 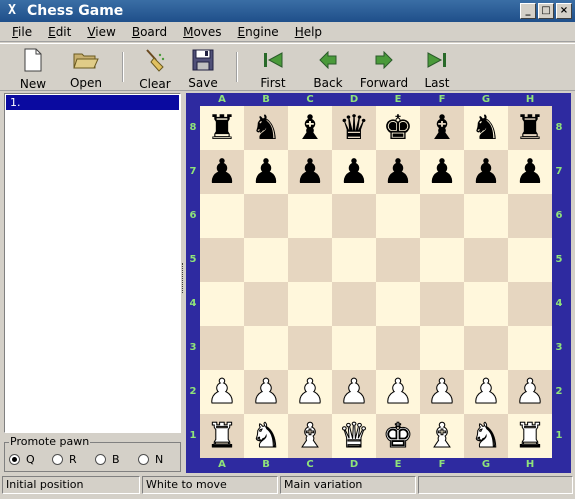 What do you see at coordinates (437, 67) in the screenshot?
I see `last-button: Last` at bounding box center [437, 67].